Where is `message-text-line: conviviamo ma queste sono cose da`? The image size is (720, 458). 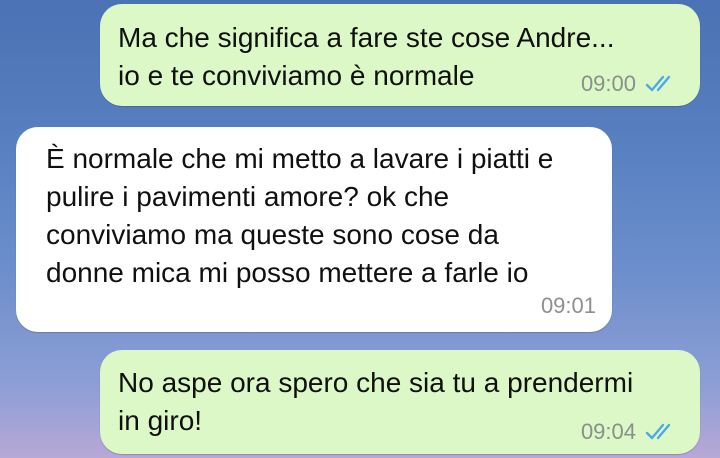 message-text-line: conviviamo ma queste sono cose da is located at coordinates (272, 234).